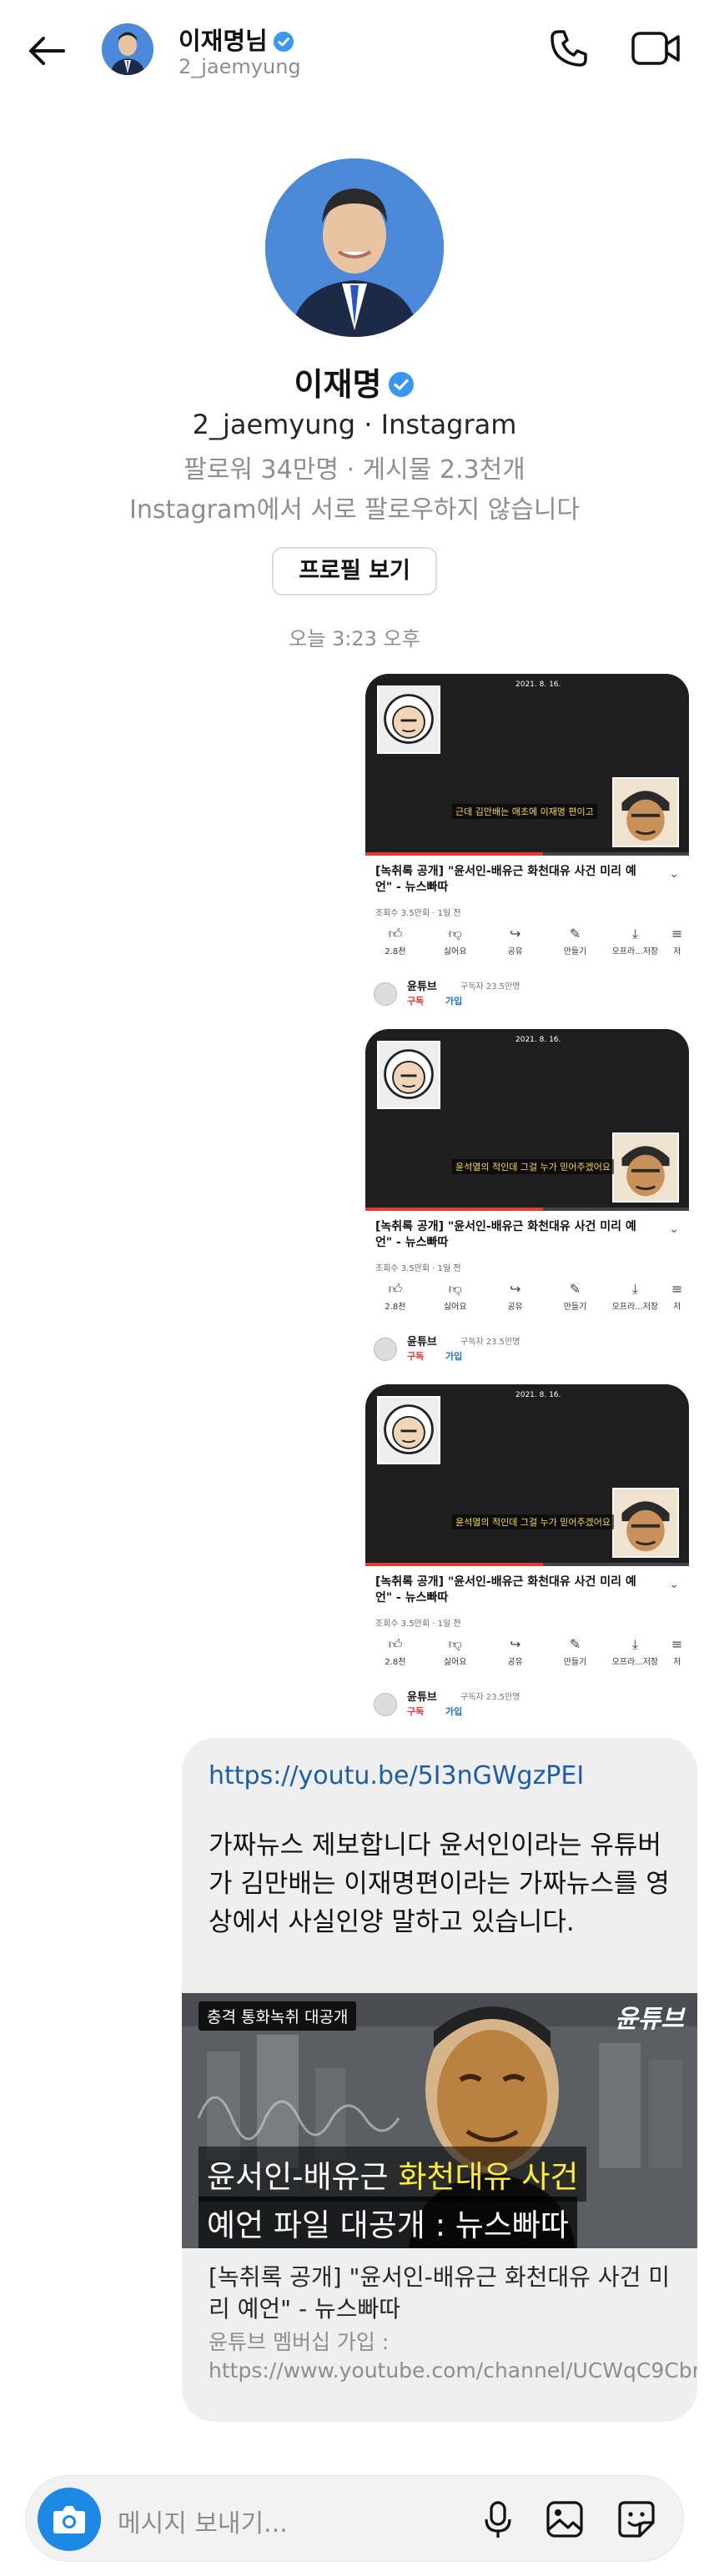 This screenshot has height=2576, width=709. I want to click on header-display-name: 이재명님, so click(236, 39).